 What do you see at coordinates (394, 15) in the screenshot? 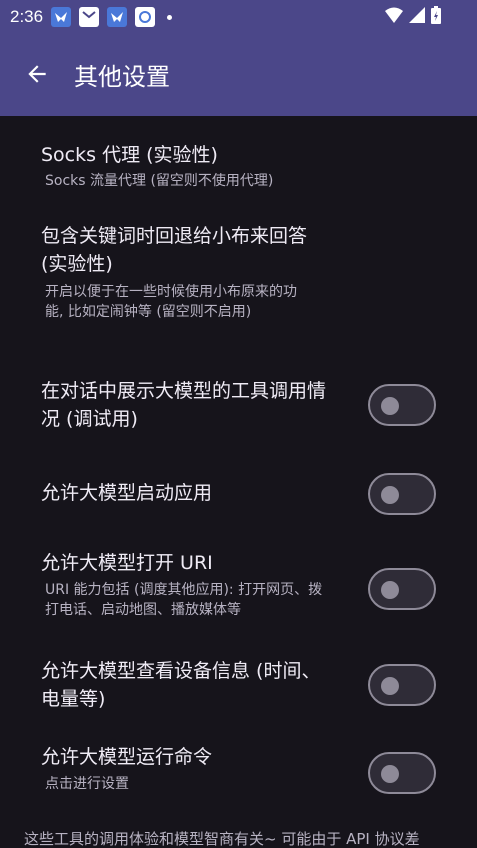
I see `wifi-icon` at bounding box center [394, 15].